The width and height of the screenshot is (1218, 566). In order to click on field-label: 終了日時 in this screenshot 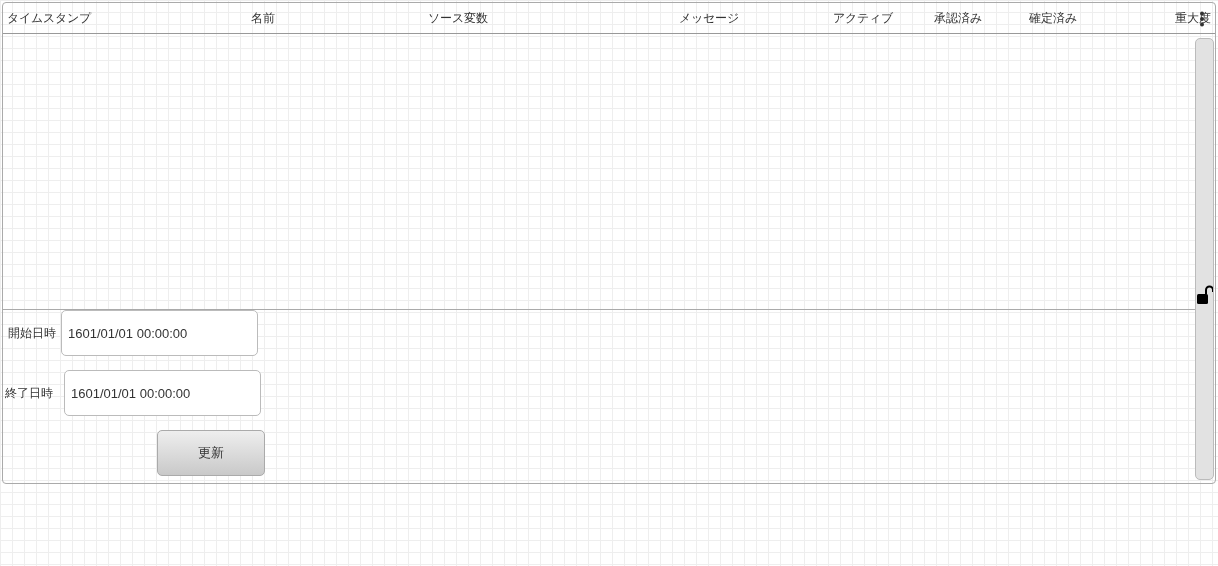, I will do `click(29, 393)`.